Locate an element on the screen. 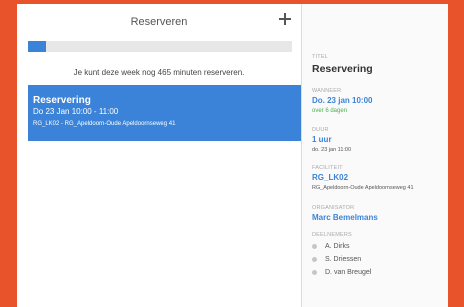 This screenshot has width=464, height=307. duration-label: DUUR is located at coordinates (320, 130).